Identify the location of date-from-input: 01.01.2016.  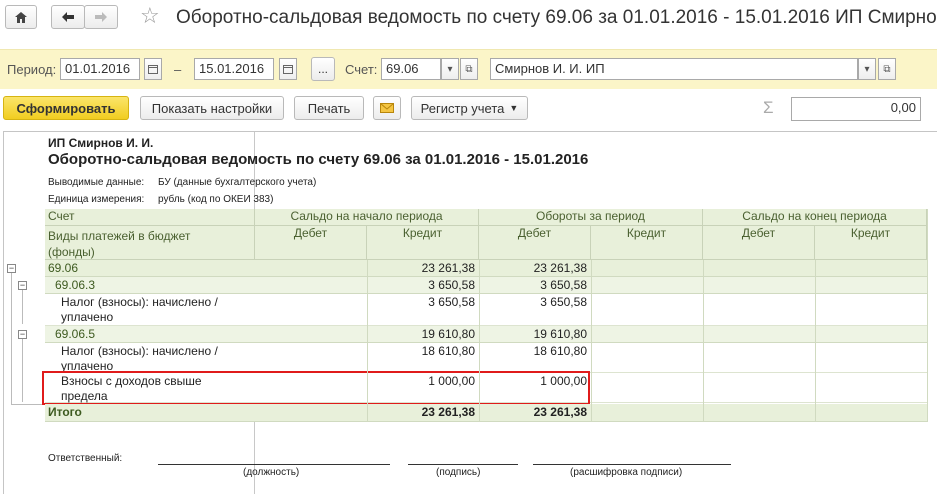
(100, 69).